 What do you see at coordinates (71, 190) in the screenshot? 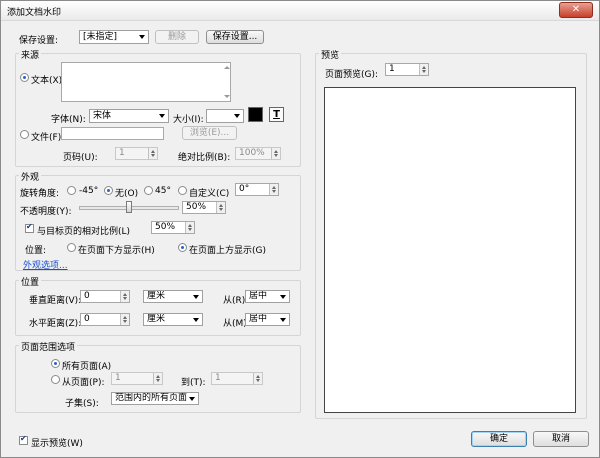
I see `rotation-neg45-radio` at bounding box center [71, 190].